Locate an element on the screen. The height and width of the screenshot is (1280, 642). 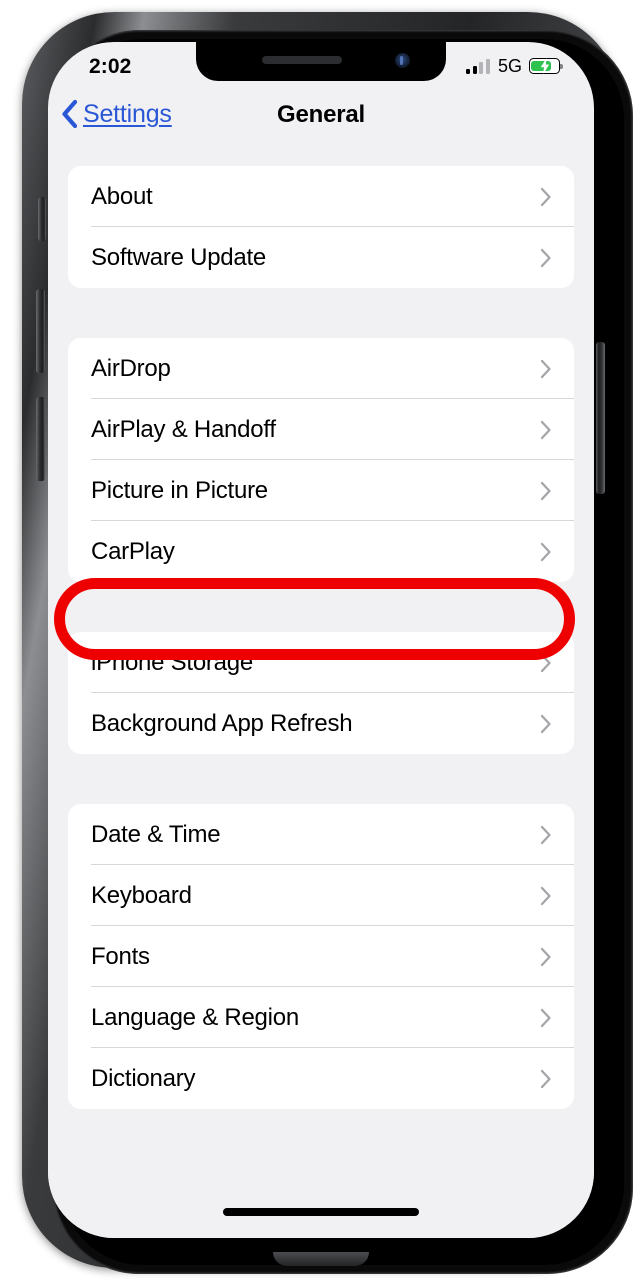
cellular-signal-icon is located at coordinates (478, 66).